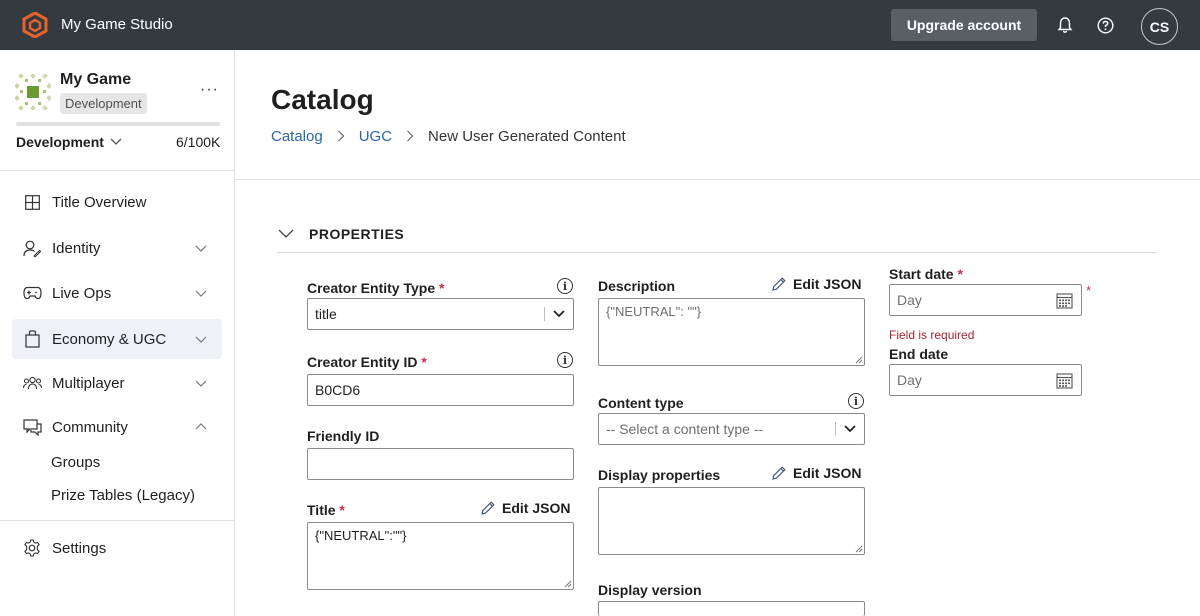 The height and width of the screenshot is (616, 1200). I want to click on display-properties-label: Display properties, so click(659, 475).